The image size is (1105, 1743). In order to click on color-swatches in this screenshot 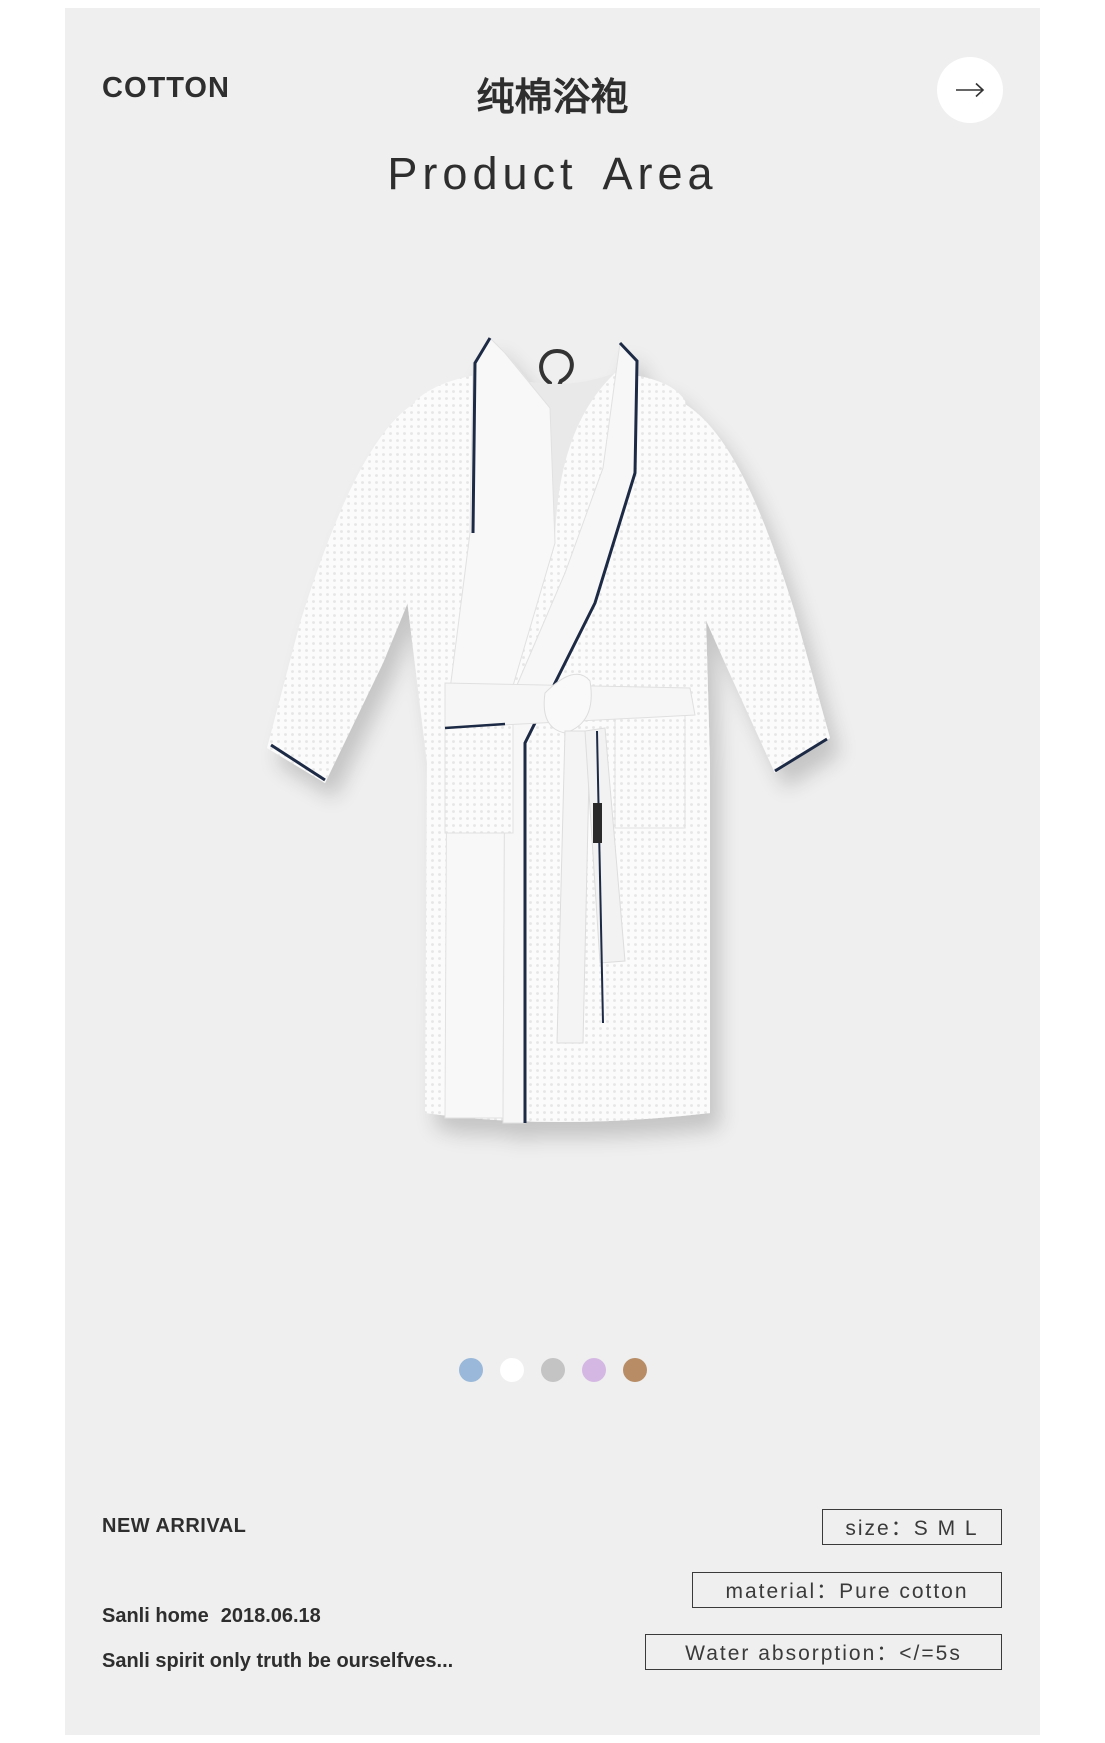, I will do `click(552, 1370)`.